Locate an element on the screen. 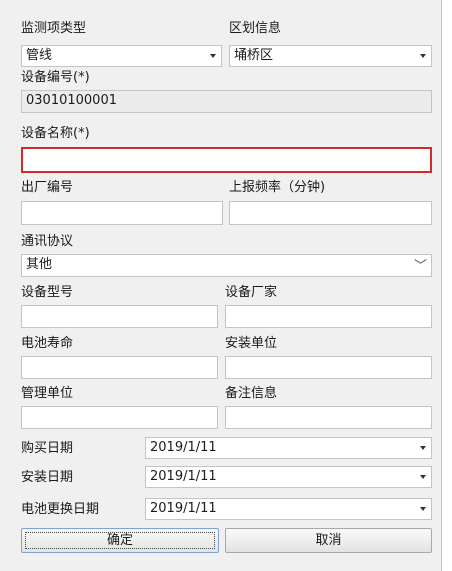 The height and width of the screenshot is (571, 452). manage-unit-label: 管理单位 is located at coordinates (47, 393).